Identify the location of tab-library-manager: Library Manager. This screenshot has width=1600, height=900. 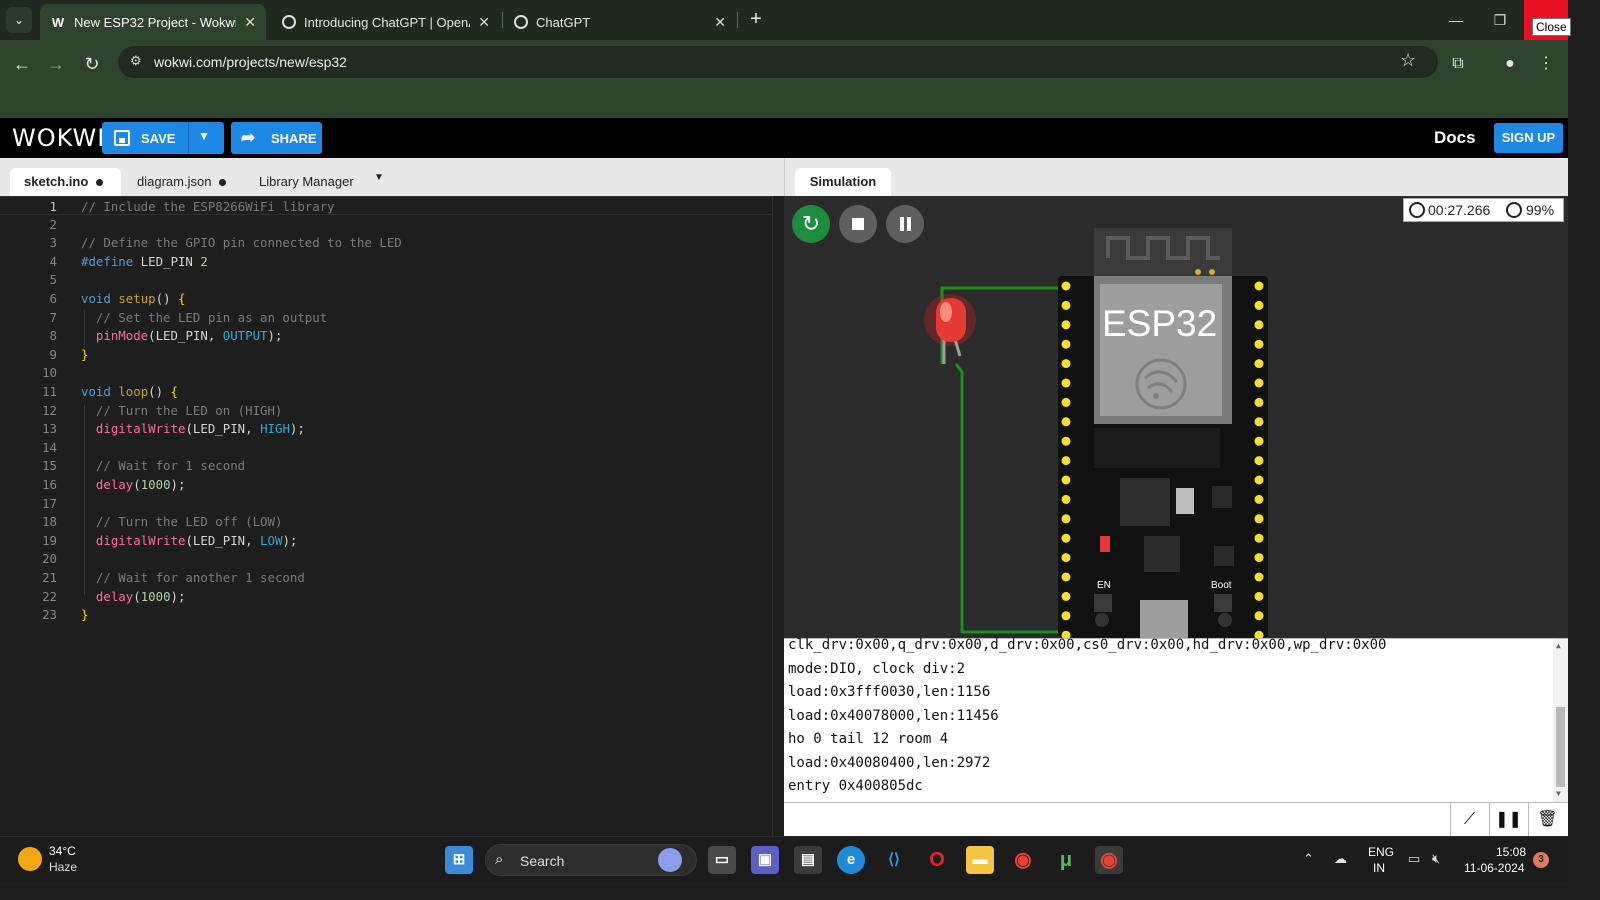
(306, 182).